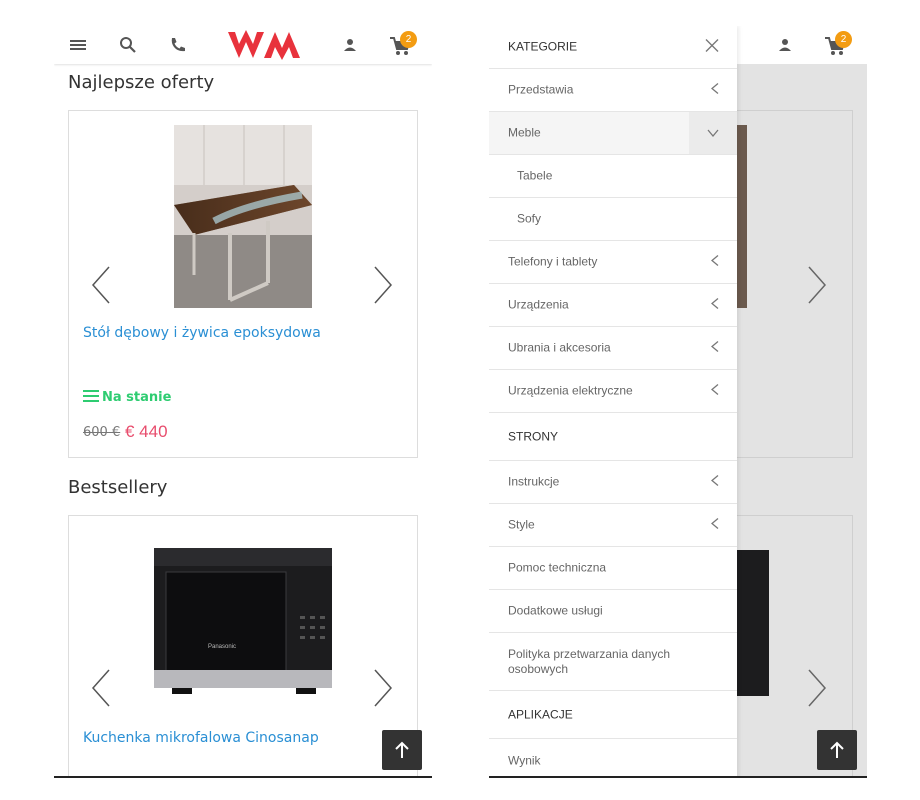  I want to click on background-card, so click(795, 284).